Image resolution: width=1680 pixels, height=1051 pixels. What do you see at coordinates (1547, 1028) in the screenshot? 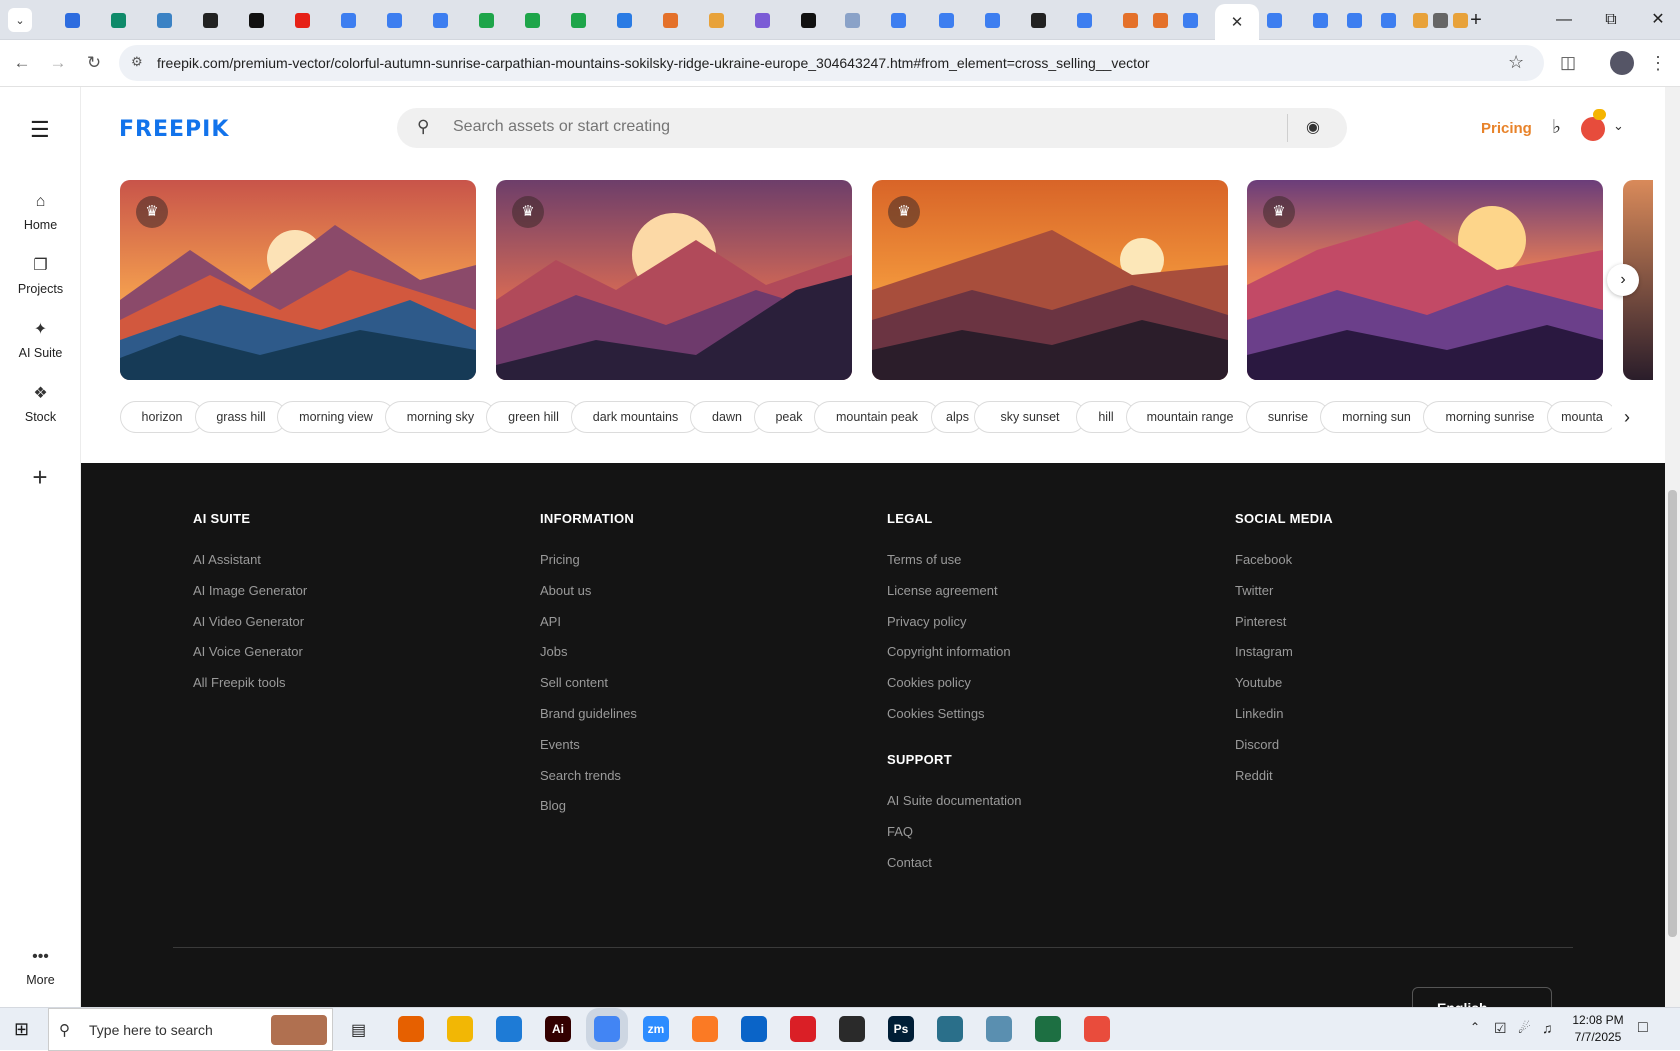
I see `volume-icon: ♫` at bounding box center [1547, 1028].